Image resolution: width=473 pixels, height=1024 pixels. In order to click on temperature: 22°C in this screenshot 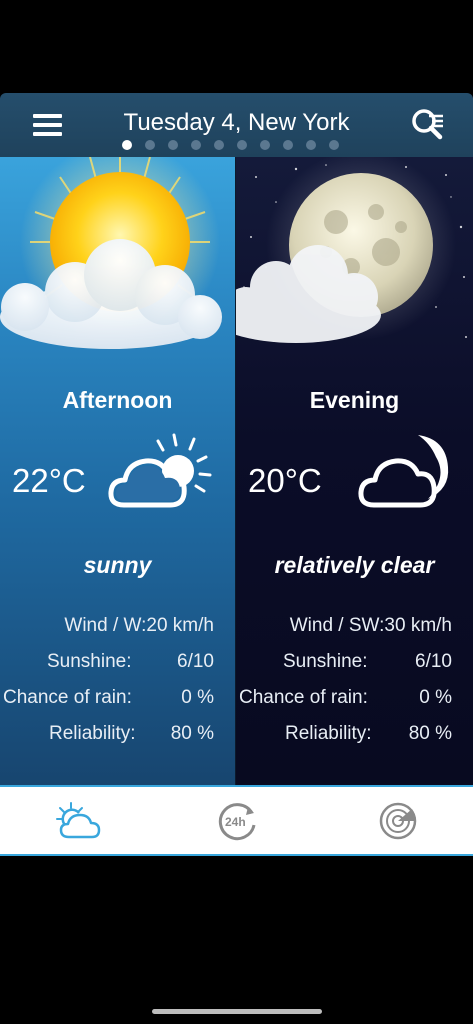, I will do `click(49, 480)`.